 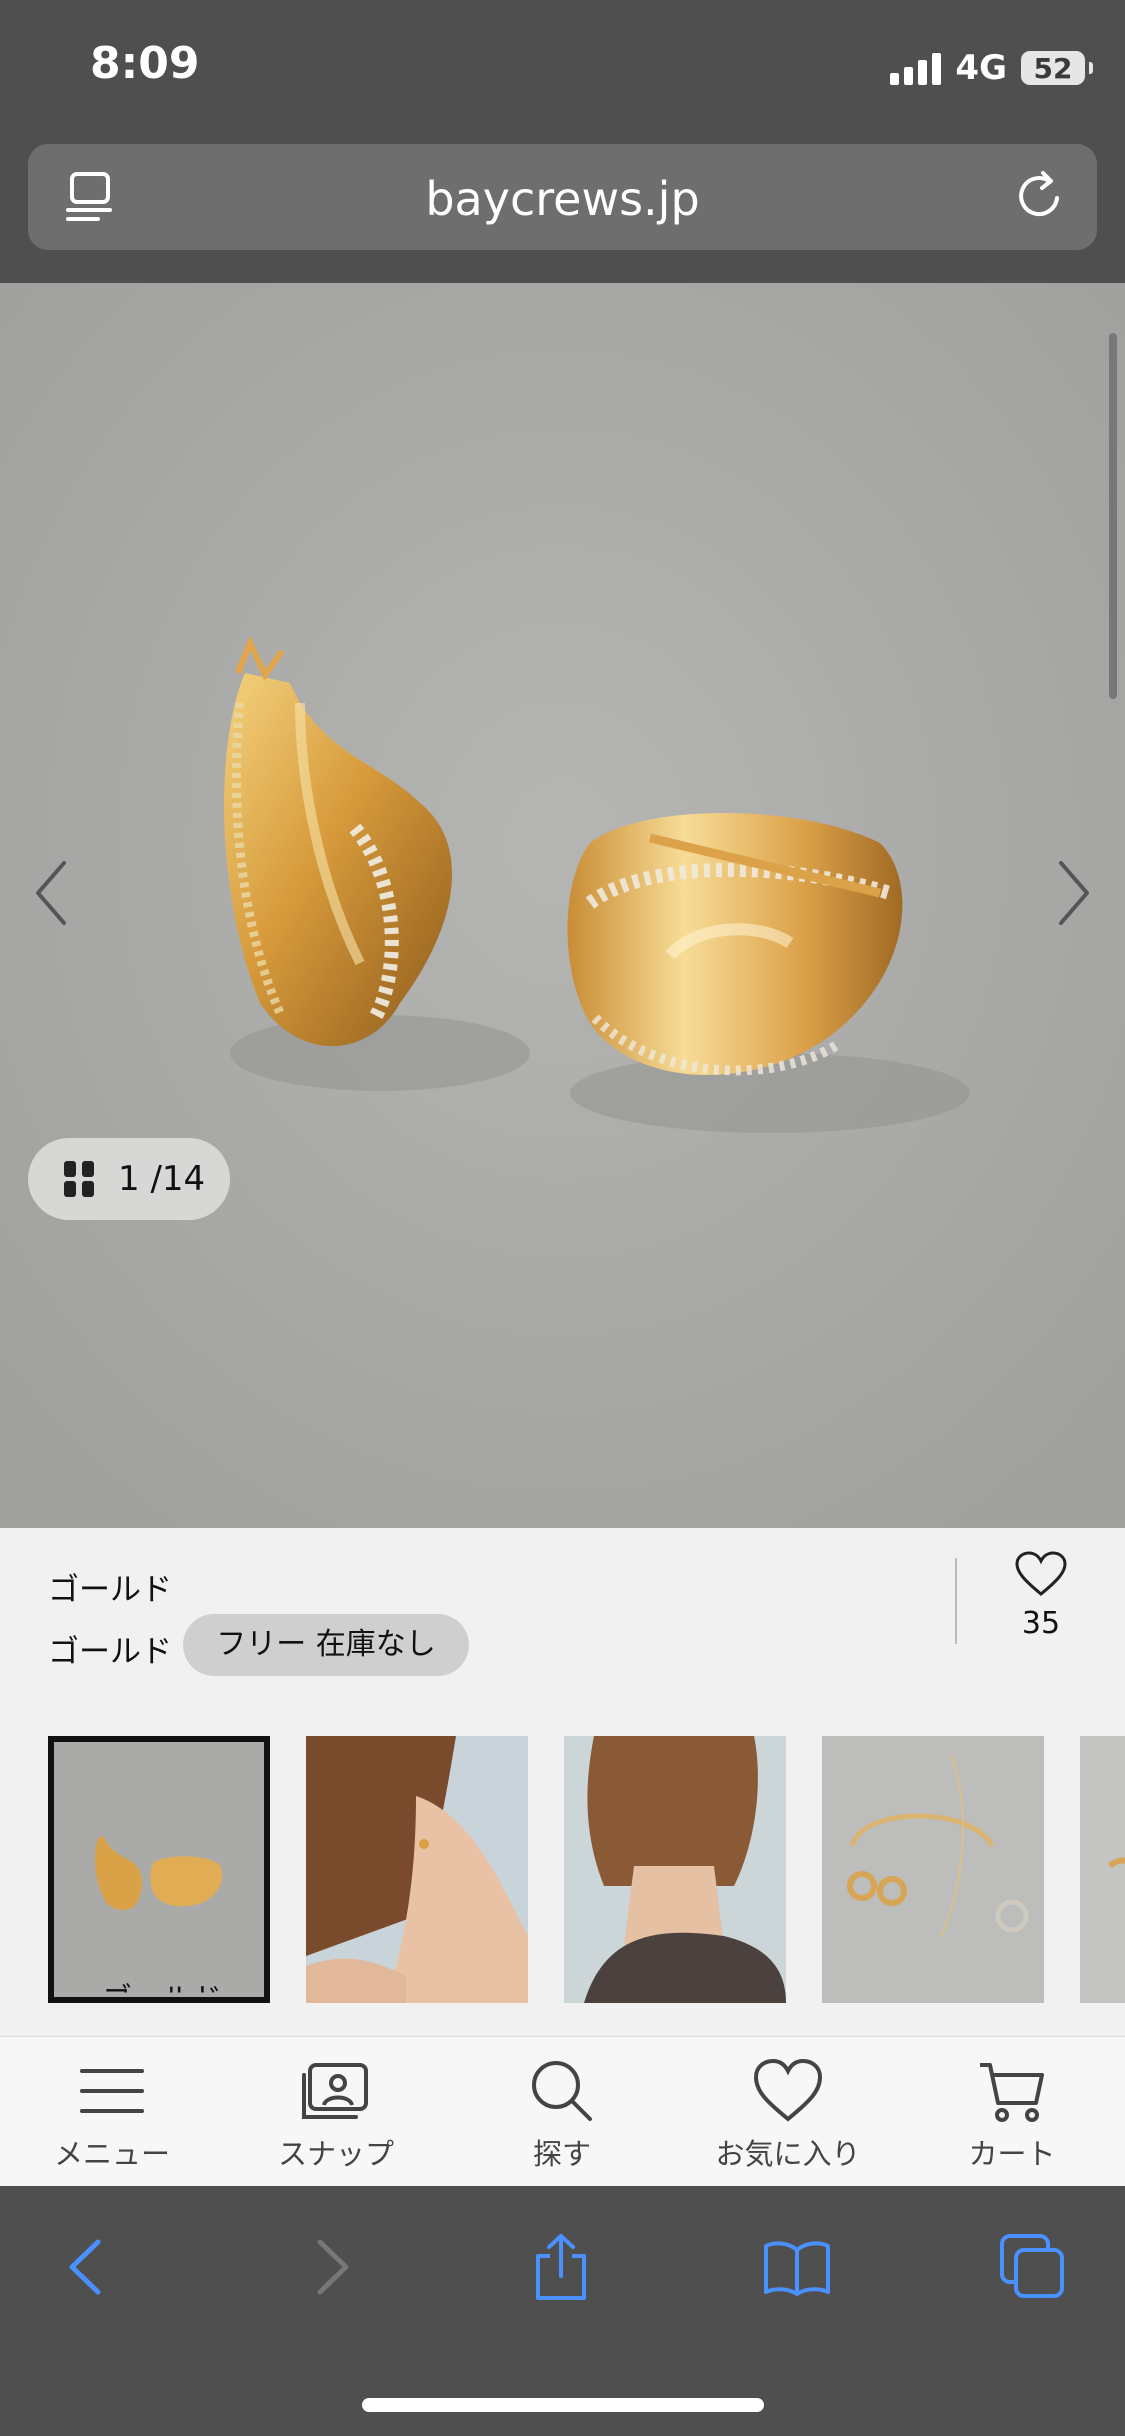 What do you see at coordinates (563, 2405) in the screenshot?
I see `home-indicator` at bounding box center [563, 2405].